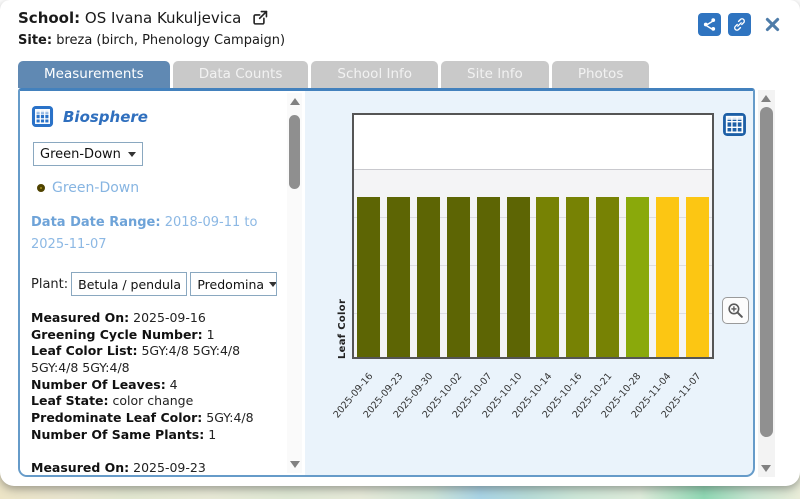  I want to click on close-button, so click(772, 25).